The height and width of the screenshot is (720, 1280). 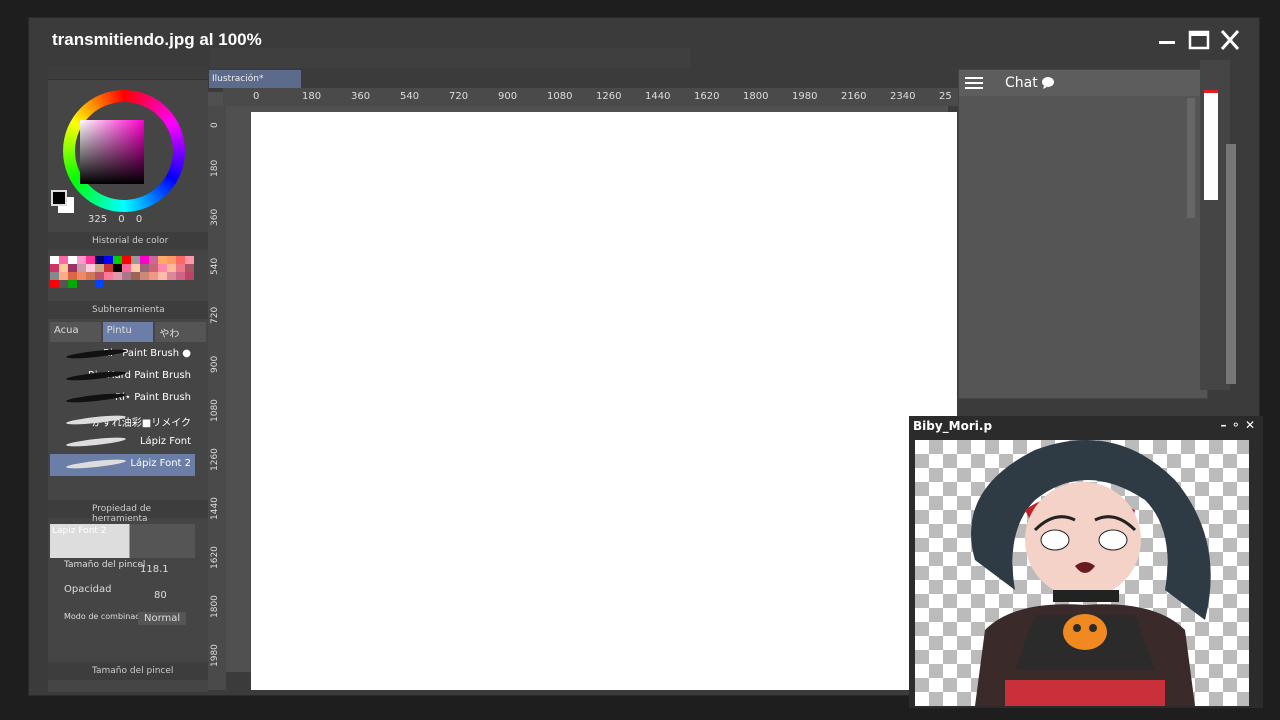 What do you see at coordinates (162, 618) in the screenshot?
I see `blend-mode-select: Normal` at bounding box center [162, 618].